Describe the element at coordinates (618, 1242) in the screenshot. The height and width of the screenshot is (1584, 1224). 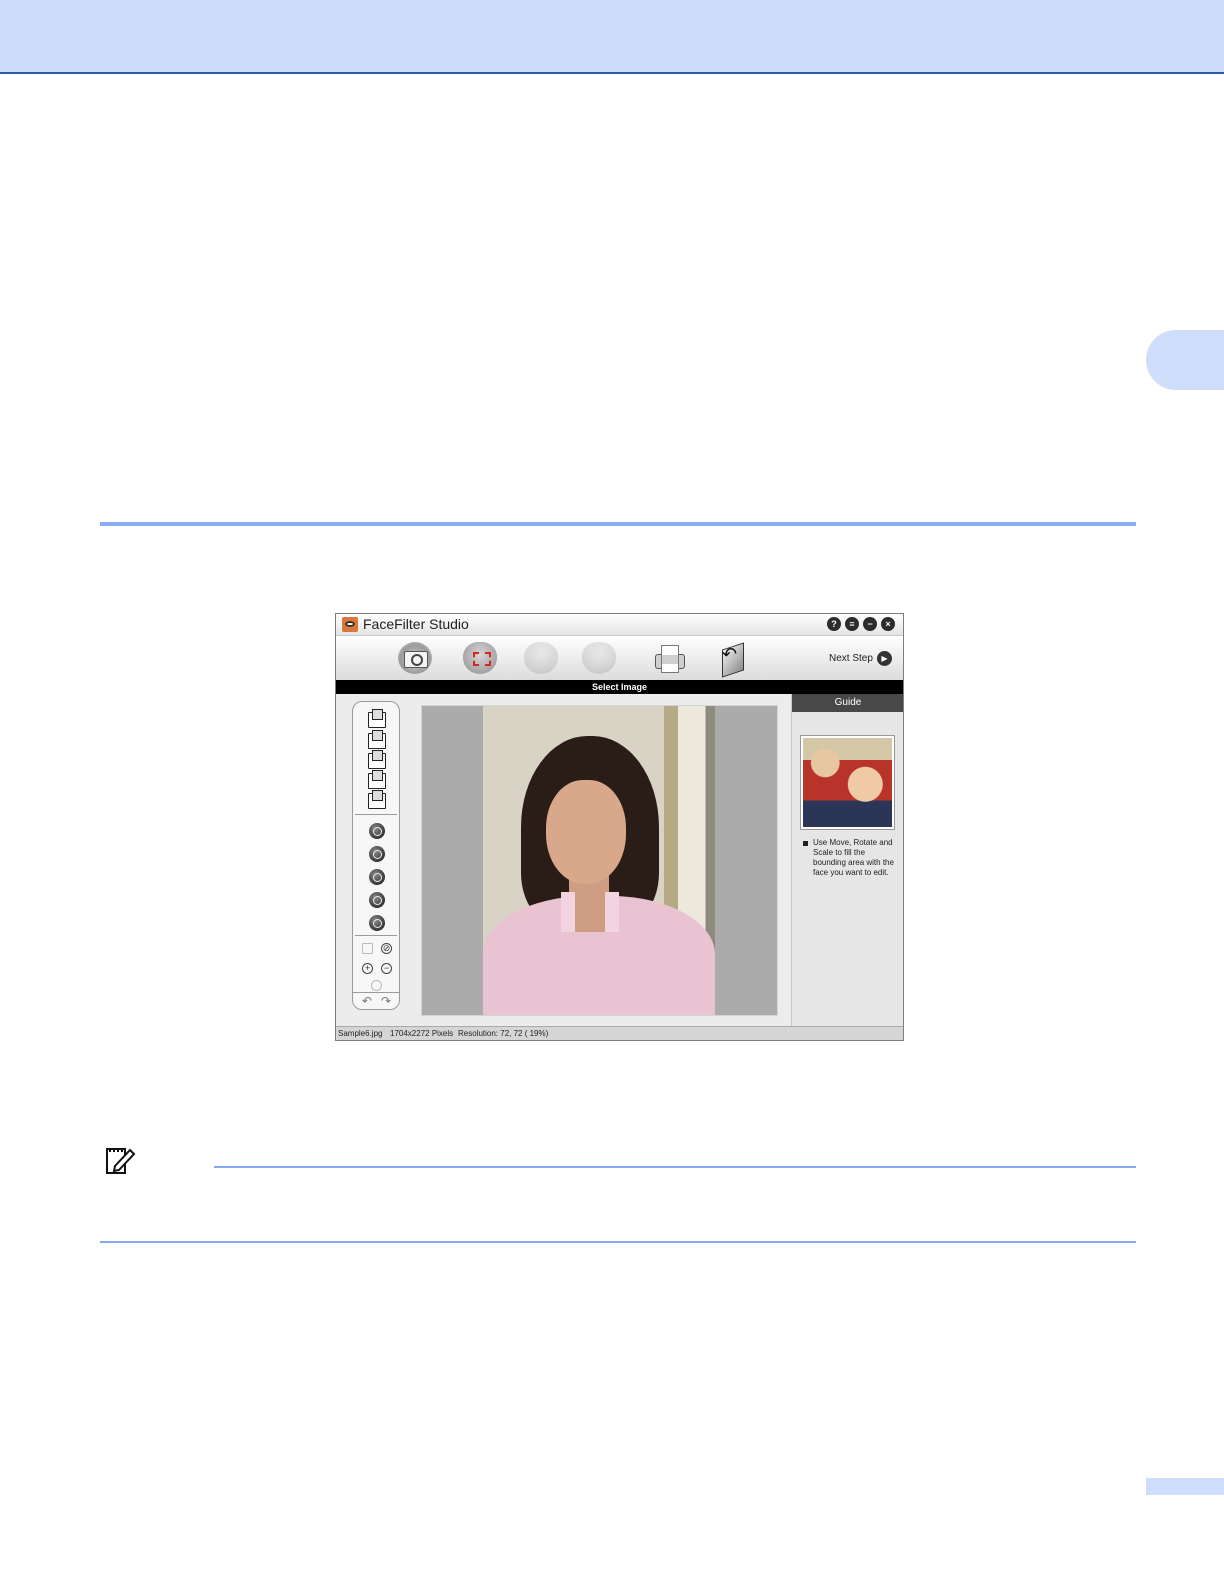
I see `note-rule-bottom` at that location.